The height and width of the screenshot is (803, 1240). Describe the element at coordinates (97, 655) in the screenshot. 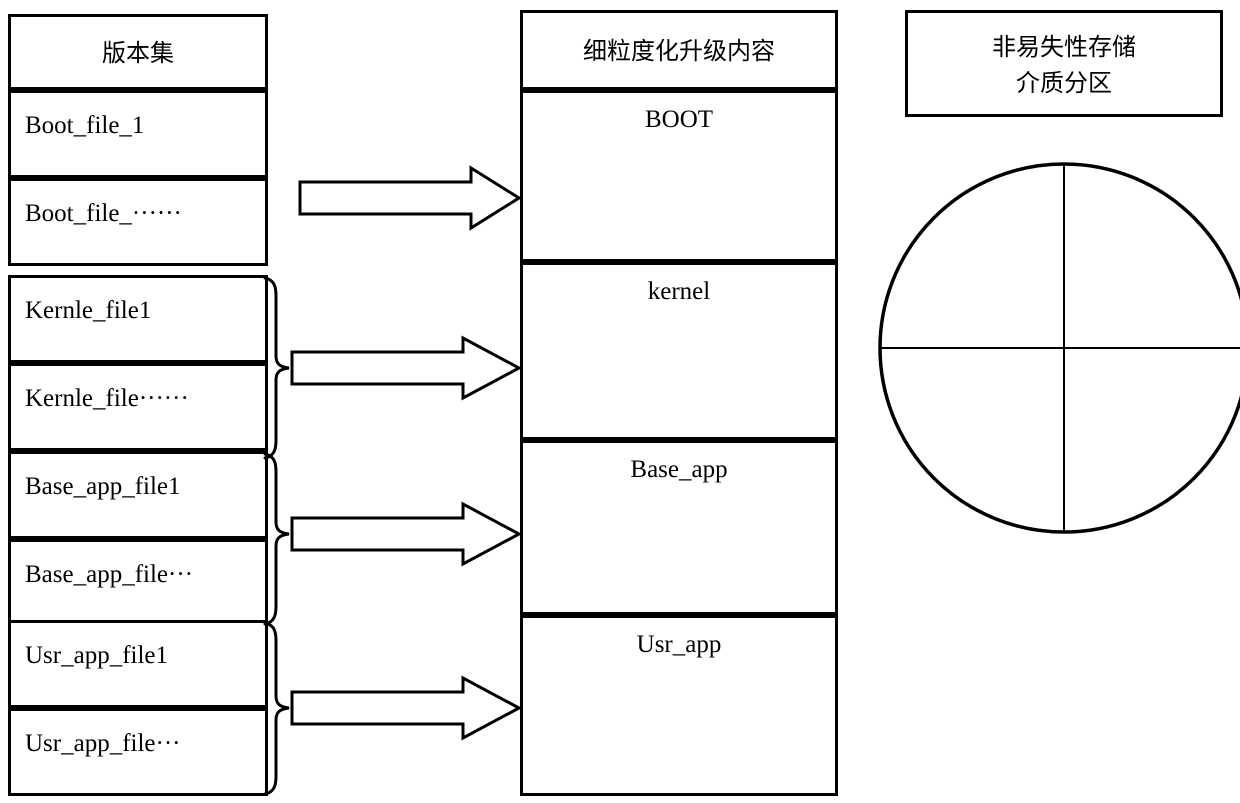

I see `version-set-row-label: Usr_app_file1` at that location.